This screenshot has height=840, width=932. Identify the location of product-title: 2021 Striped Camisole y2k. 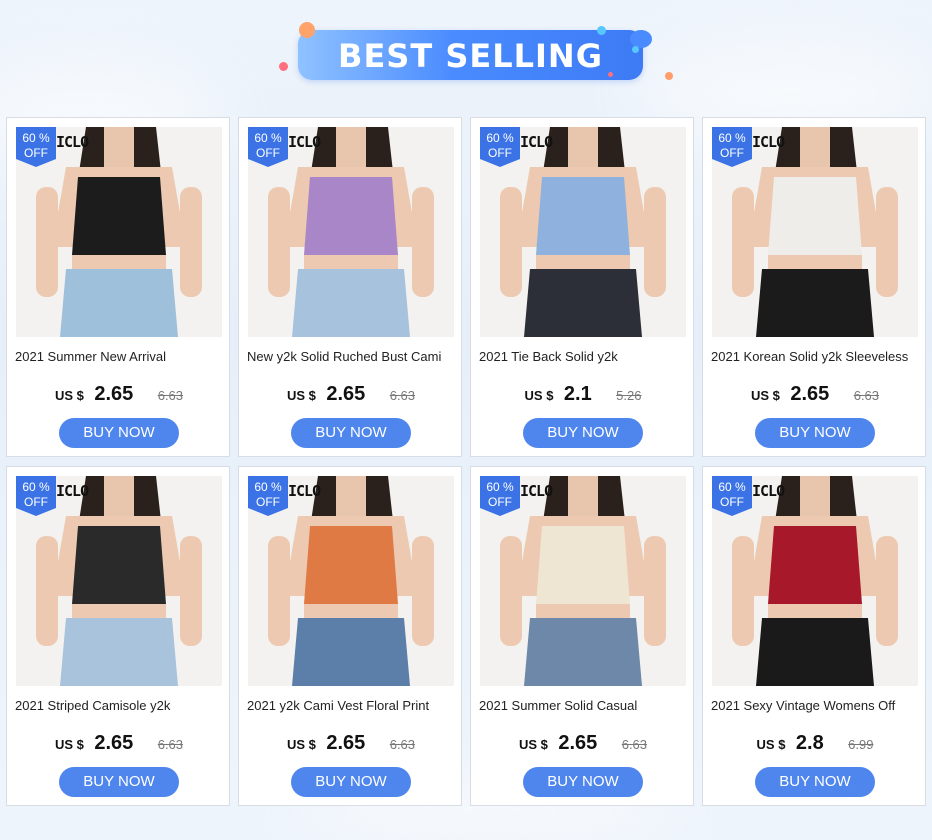
(120, 705).